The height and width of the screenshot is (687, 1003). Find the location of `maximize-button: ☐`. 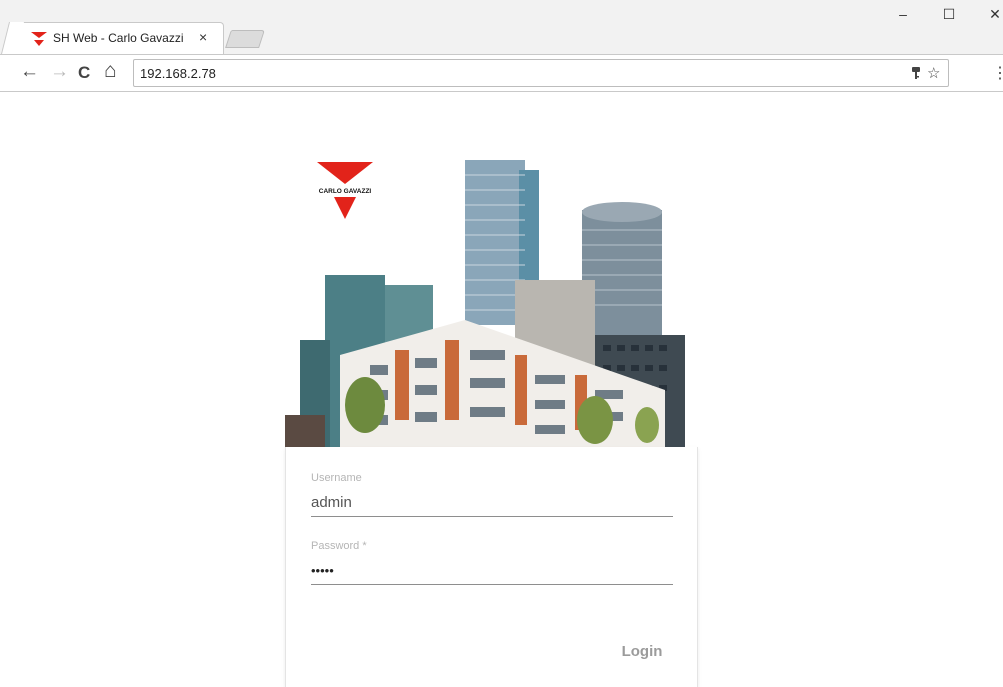

maximize-button: ☐ is located at coordinates (949, 17).